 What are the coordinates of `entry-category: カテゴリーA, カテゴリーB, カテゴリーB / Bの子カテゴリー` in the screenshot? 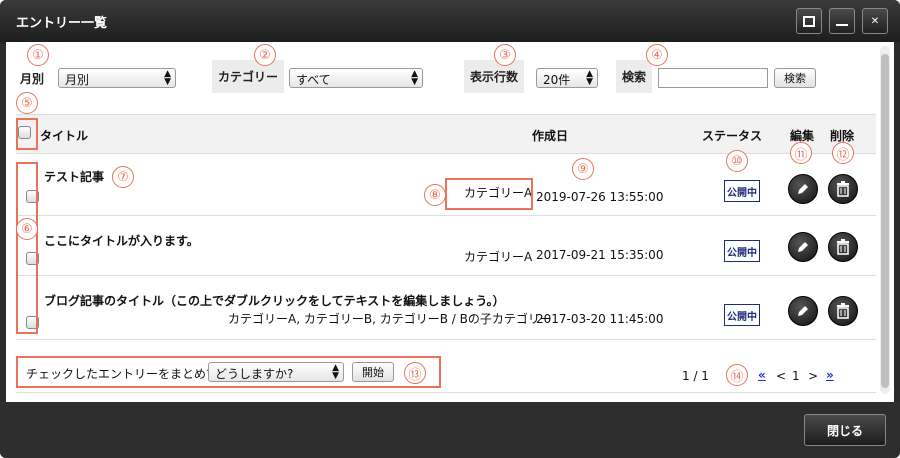 It's located at (390, 319).